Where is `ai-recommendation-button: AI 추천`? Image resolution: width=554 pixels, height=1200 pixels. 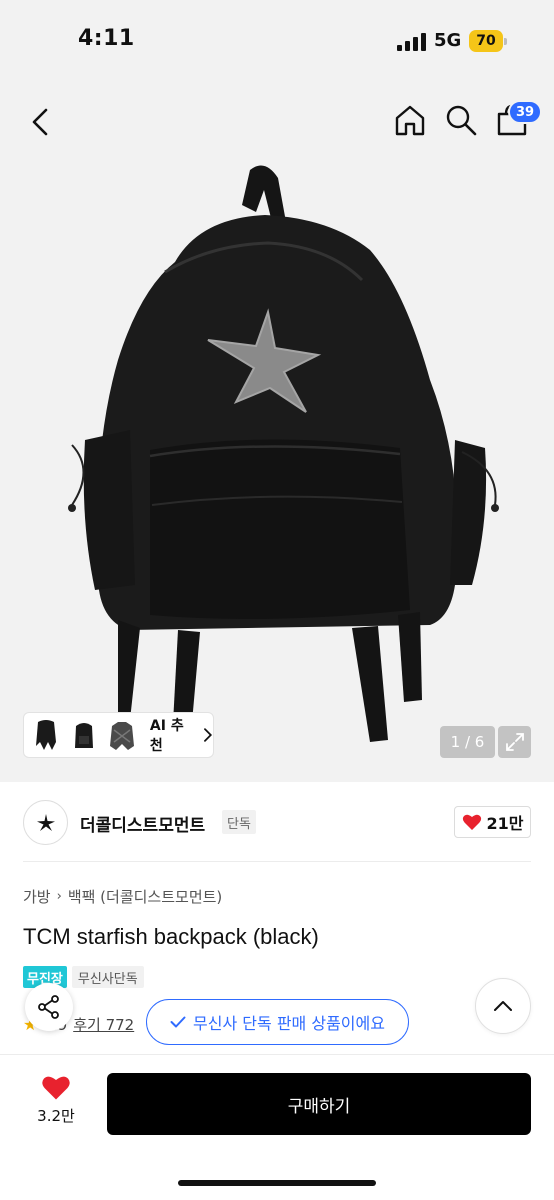 ai-recommendation-button: AI 추천 is located at coordinates (118, 735).